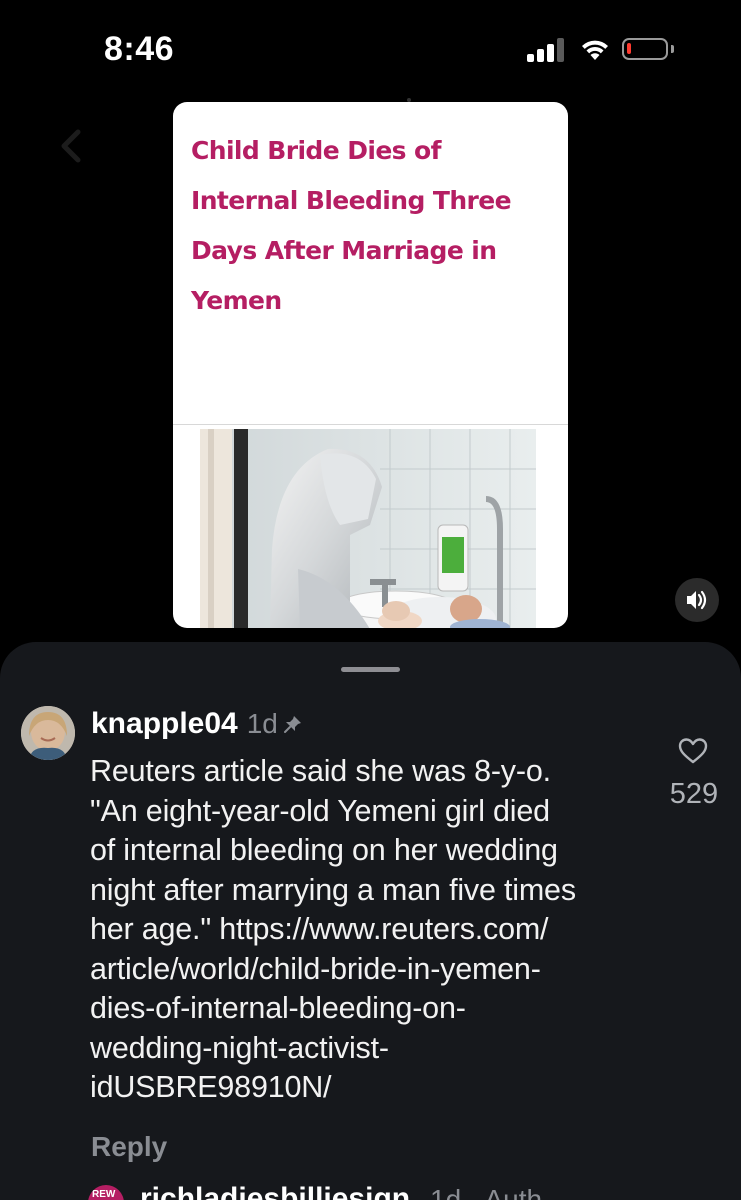 This screenshot has height=1200, width=741. Describe the element at coordinates (595, 50) in the screenshot. I see `wifi-icon` at that location.